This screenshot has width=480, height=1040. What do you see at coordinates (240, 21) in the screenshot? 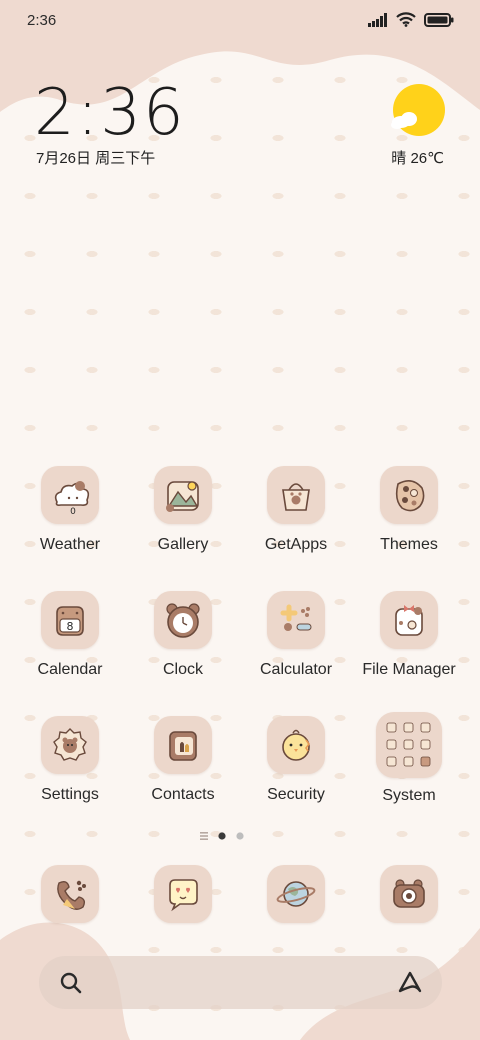
I see `status-bar: 2:36` at bounding box center [240, 21].